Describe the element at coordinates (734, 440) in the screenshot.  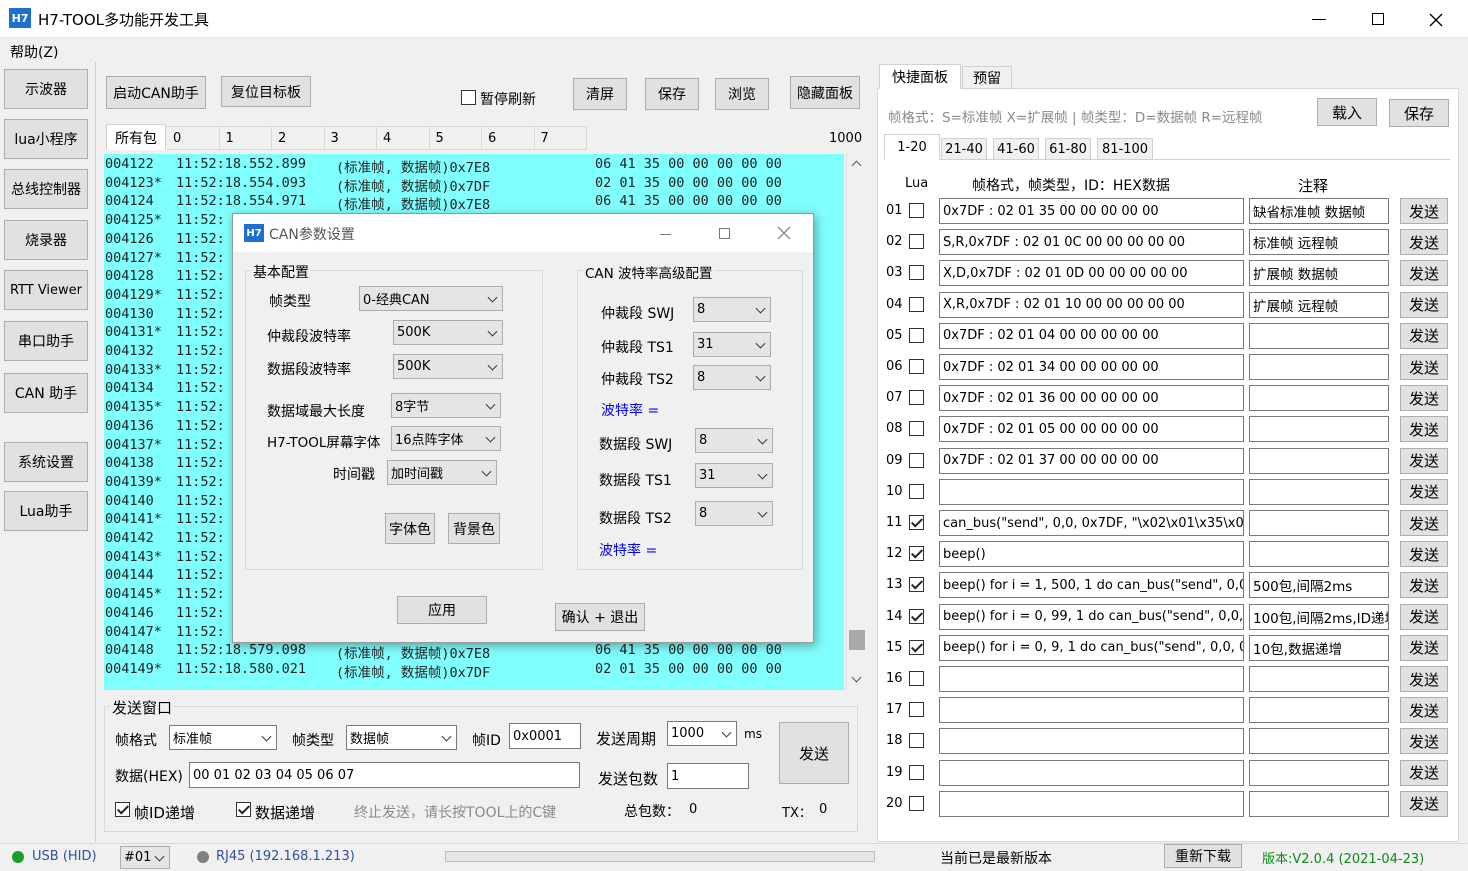
I see `data-swj-select: 8` at that location.